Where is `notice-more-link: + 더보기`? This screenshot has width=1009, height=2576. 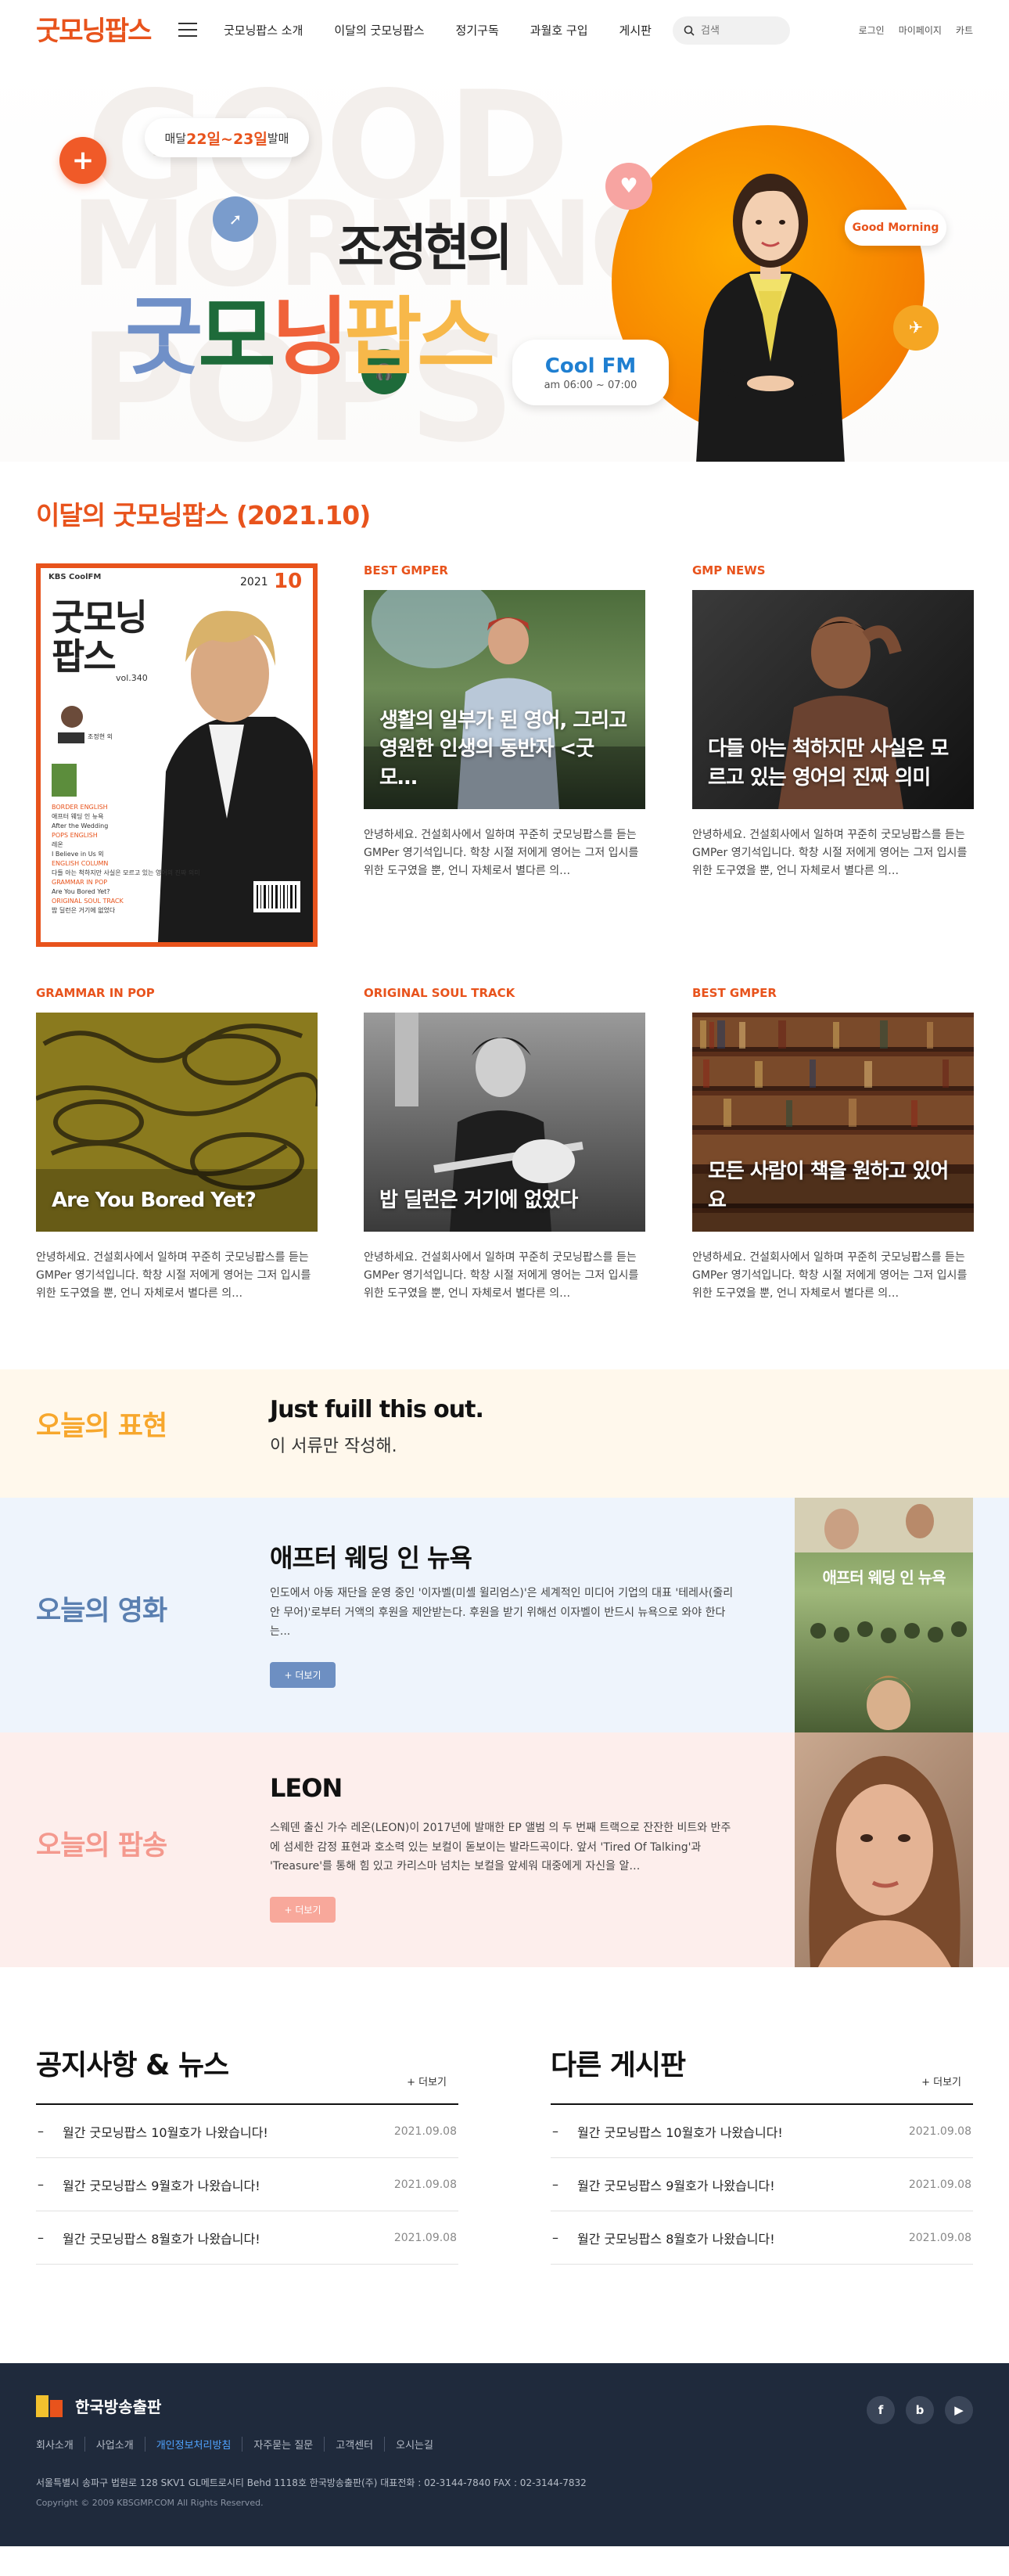 notice-more-link: + 더보기 is located at coordinates (427, 2082).